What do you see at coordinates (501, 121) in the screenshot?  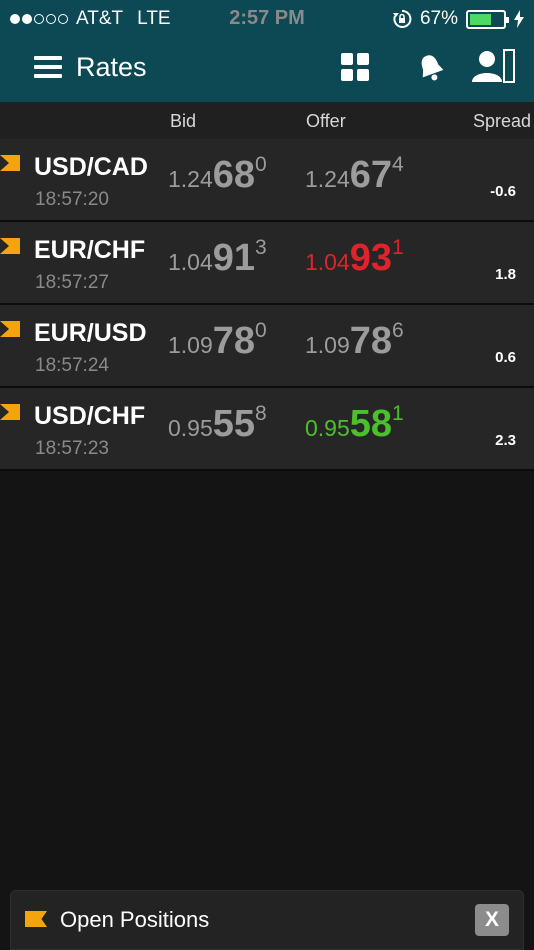 I see `spread-column-header: Spread` at bounding box center [501, 121].